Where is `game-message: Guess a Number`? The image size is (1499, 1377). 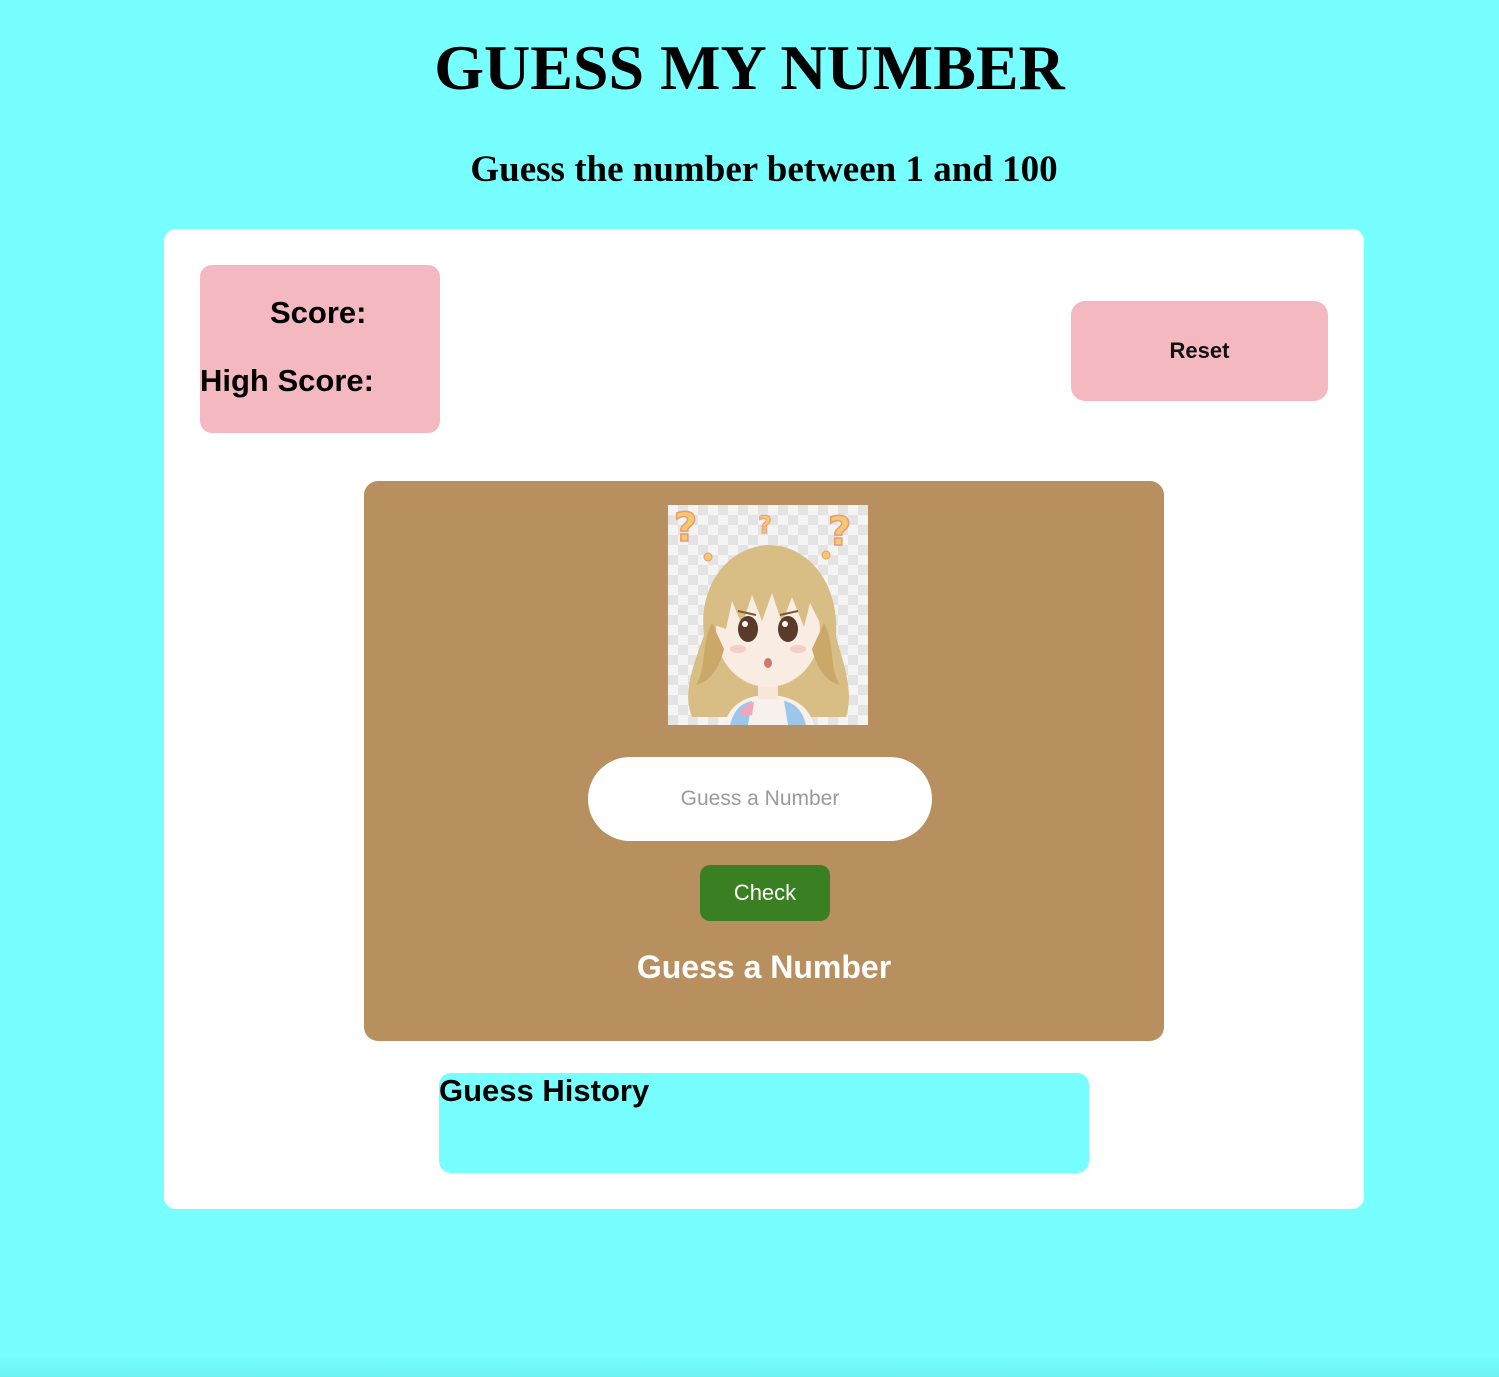 game-message: Guess a Number is located at coordinates (764, 967).